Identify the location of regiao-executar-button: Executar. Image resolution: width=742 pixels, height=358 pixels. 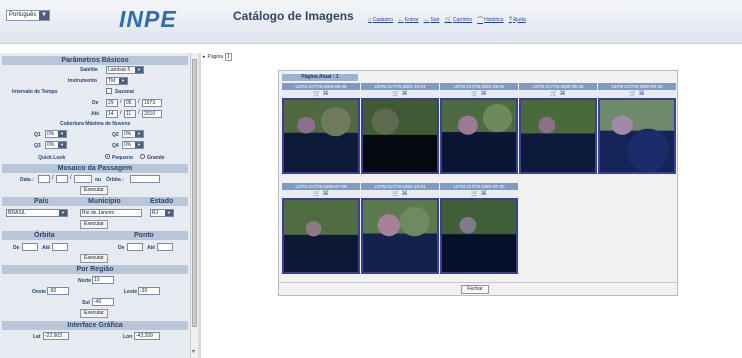
(94, 313).